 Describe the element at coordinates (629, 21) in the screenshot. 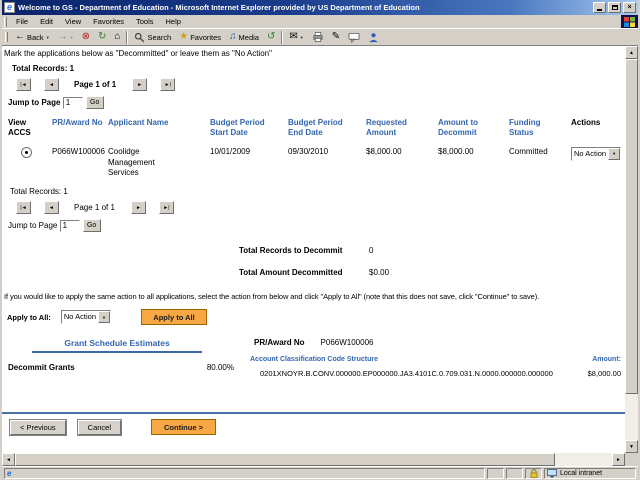

I see `windows-flag-icon` at that location.